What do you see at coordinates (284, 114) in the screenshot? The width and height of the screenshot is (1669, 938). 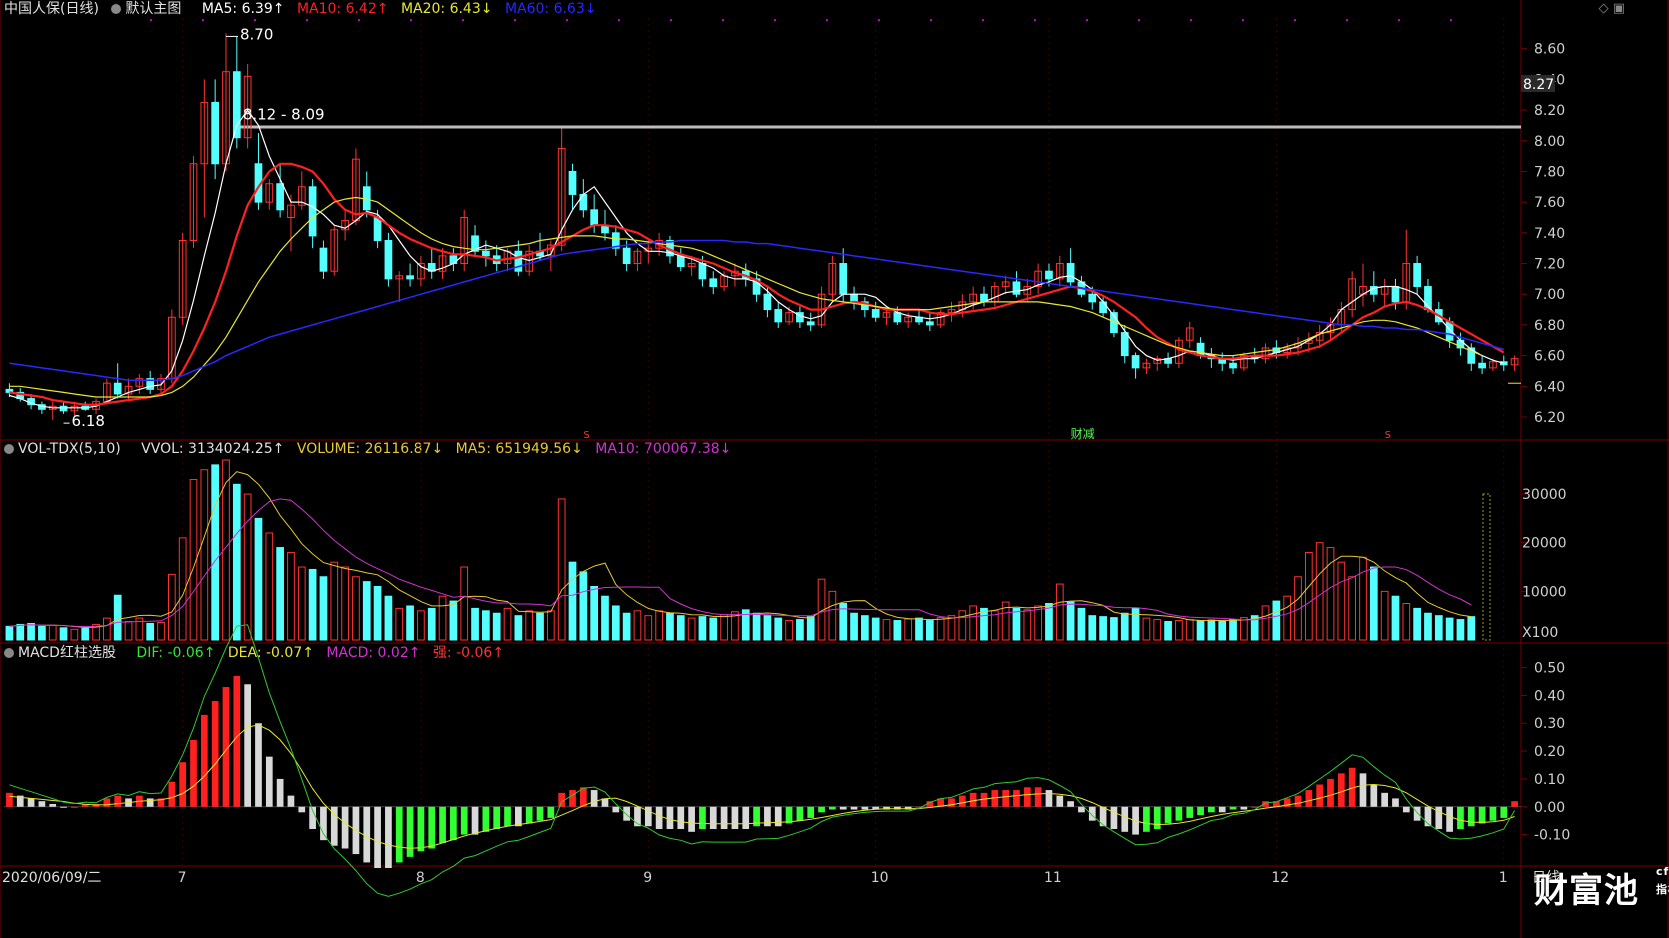 I see `resistance-range-label: 8.12 - 8.09` at bounding box center [284, 114].